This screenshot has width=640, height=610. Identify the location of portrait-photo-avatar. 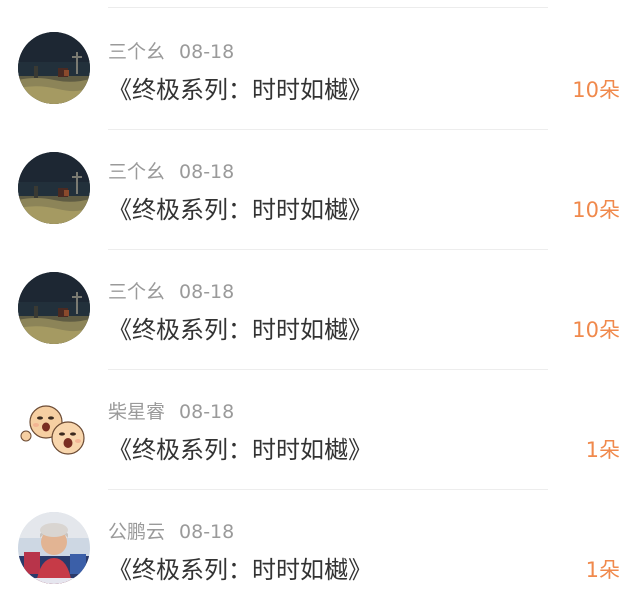
(54, 548).